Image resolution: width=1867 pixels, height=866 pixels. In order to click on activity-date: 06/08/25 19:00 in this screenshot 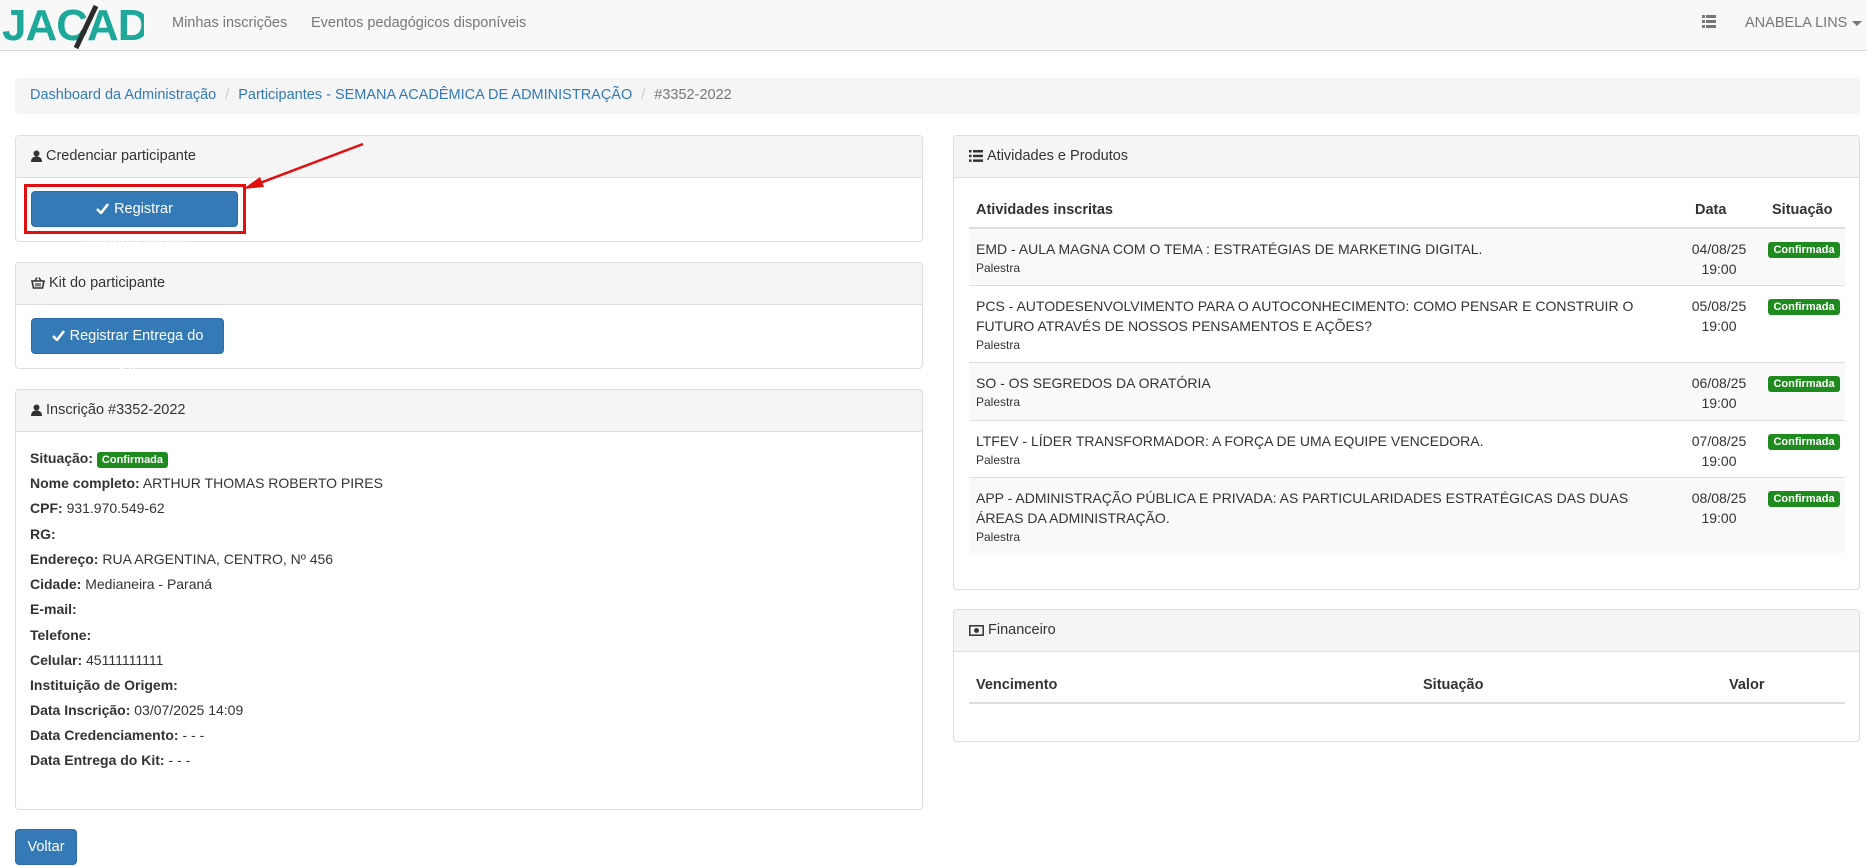, I will do `click(1719, 393)`.